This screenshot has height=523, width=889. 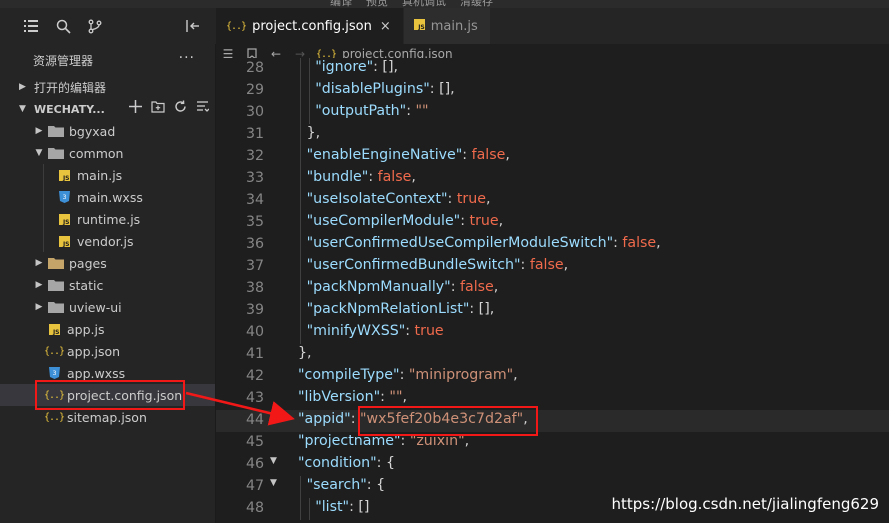 What do you see at coordinates (454, 26) in the screenshot?
I see `tab-label: main.js` at bounding box center [454, 26].